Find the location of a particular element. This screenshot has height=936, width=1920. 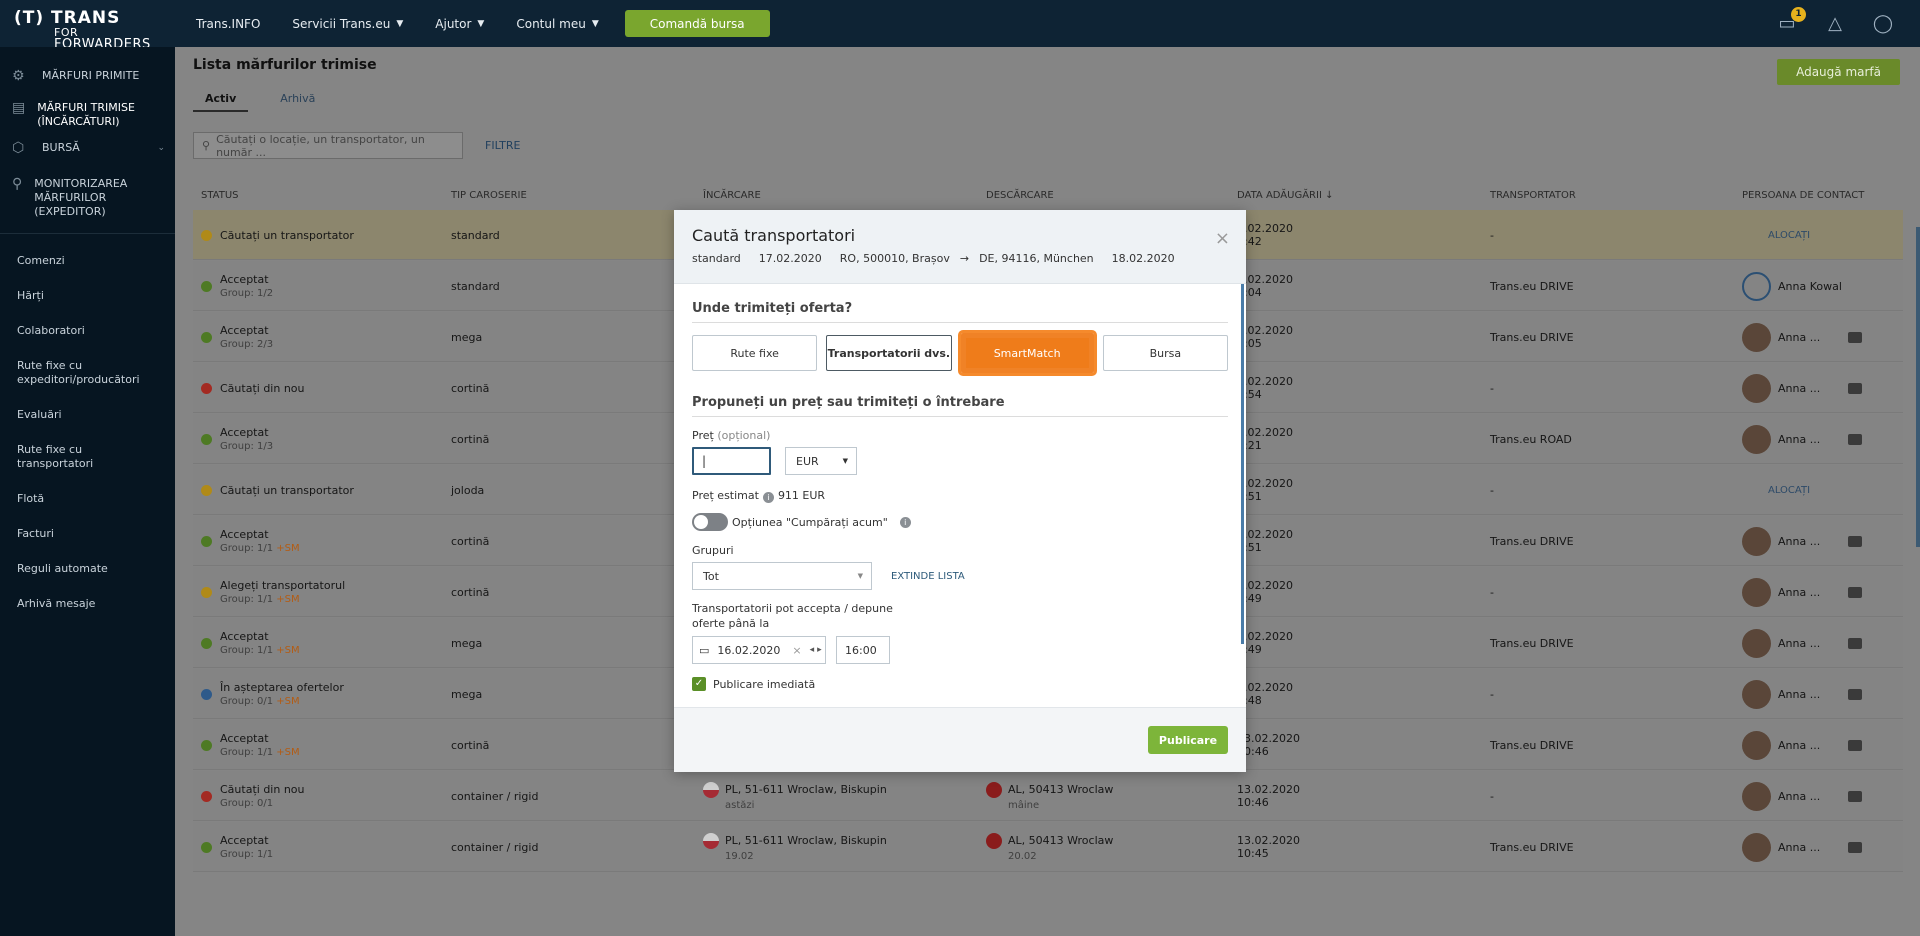

buy-now-toggle is located at coordinates (710, 522).